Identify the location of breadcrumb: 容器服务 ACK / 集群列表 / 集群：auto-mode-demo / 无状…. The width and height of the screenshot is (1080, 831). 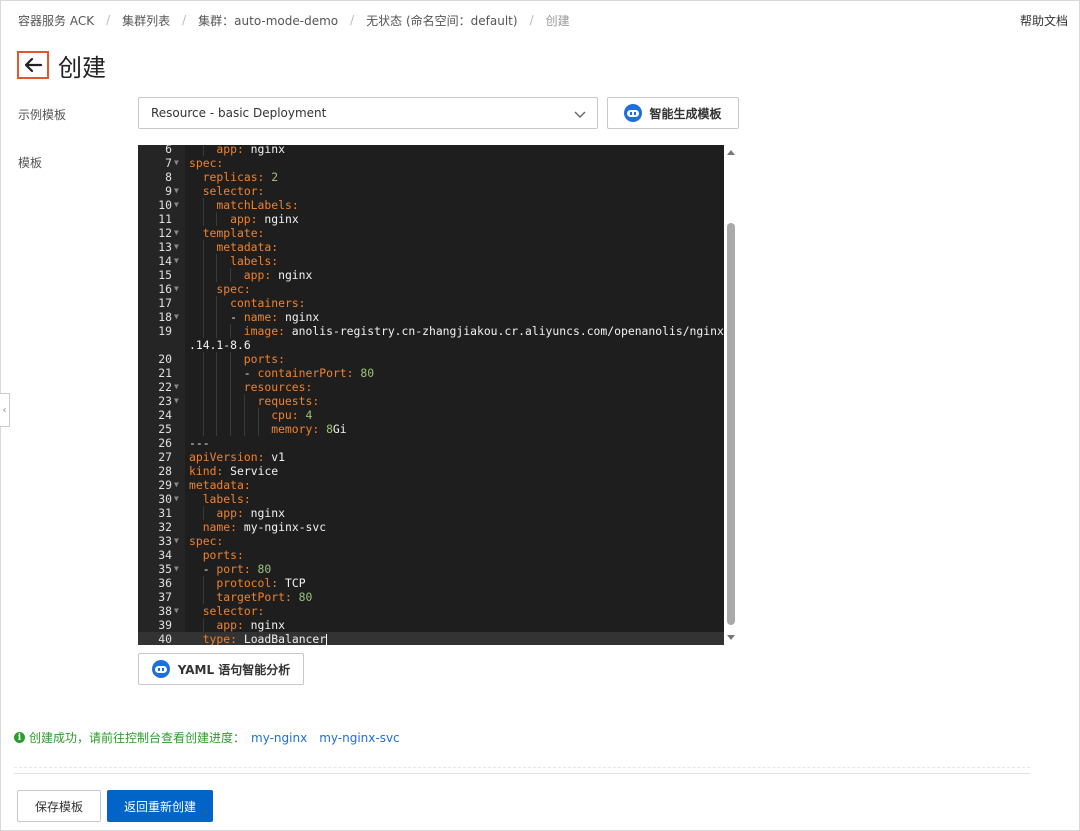
(294, 20).